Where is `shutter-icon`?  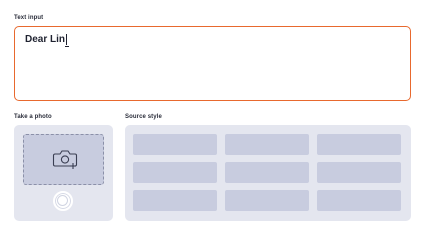 shutter-icon is located at coordinates (62, 200).